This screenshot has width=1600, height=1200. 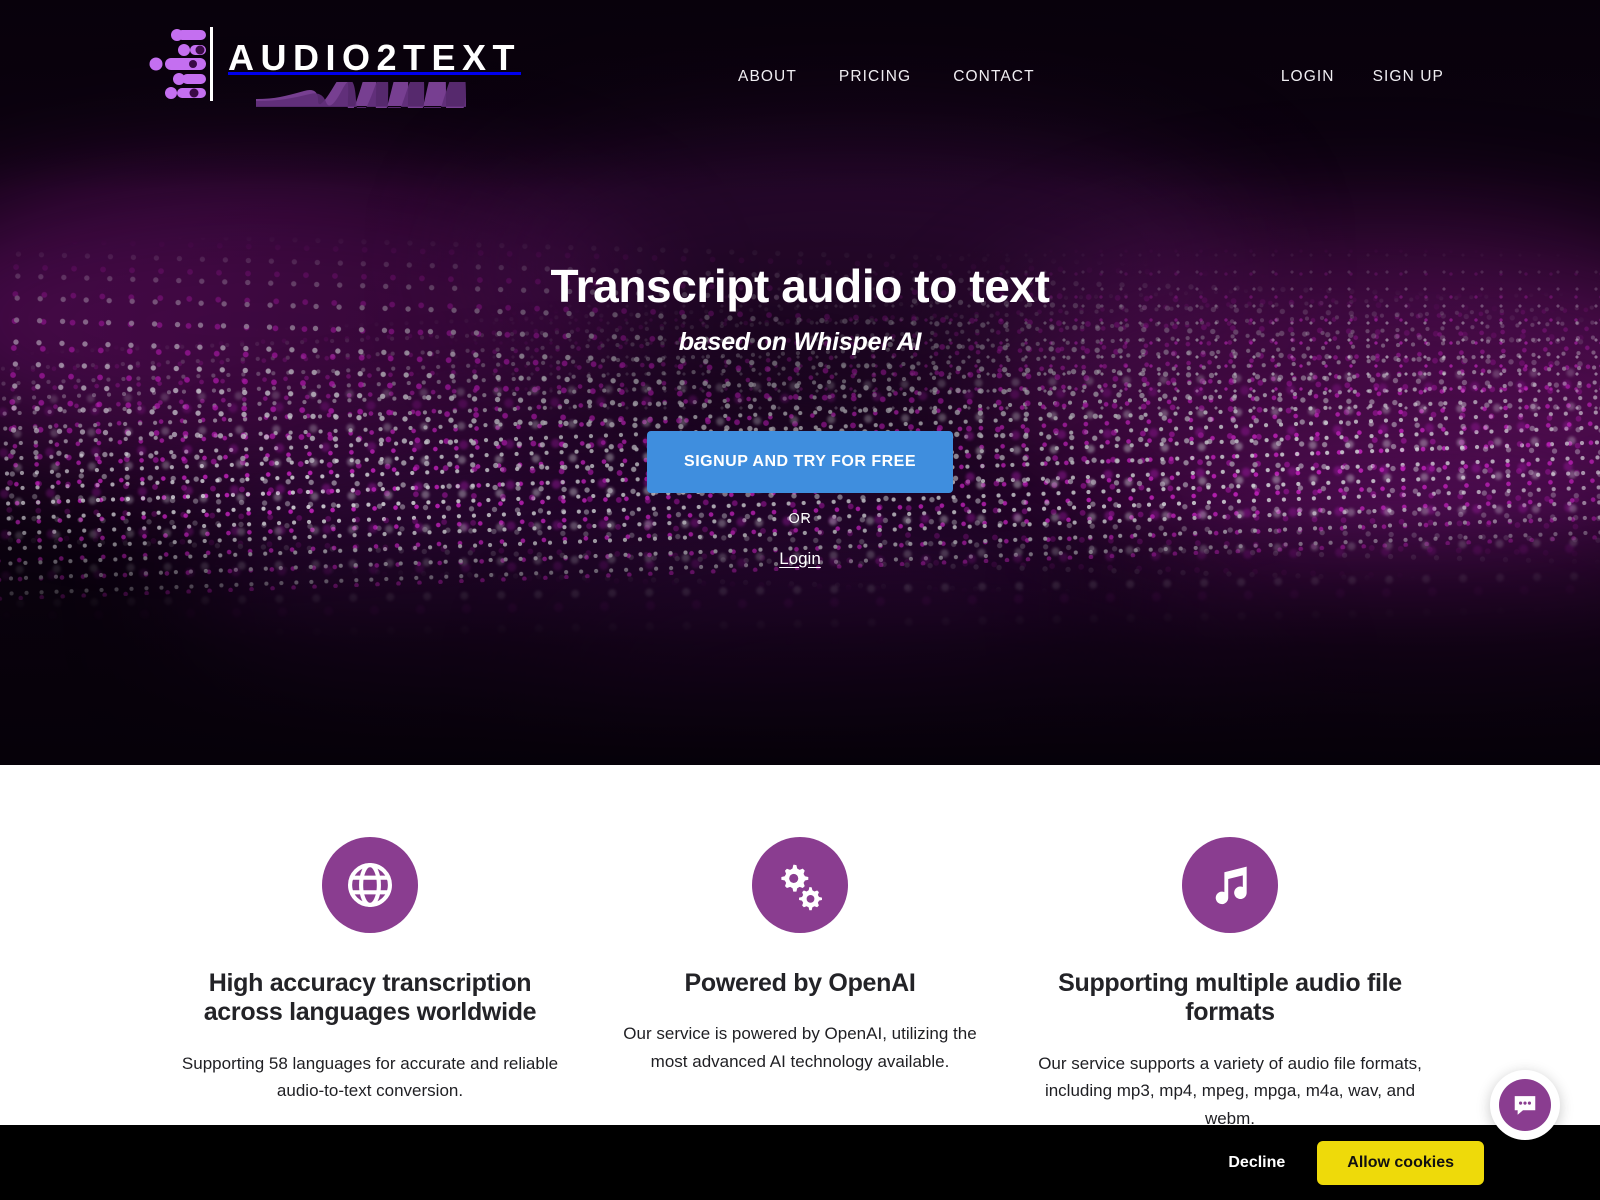 I want to click on cookie-consent-banner: Decline Allow cookies, so click(x=800, y=1162).